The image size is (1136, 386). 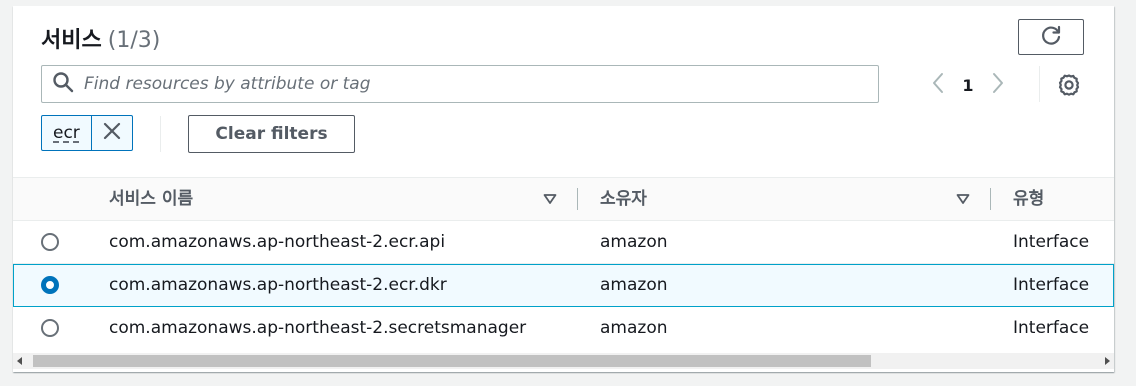 What do you see at coordinates (134, 40) in the screenshot?
I see `selection-count: (1/3)` at bounding box center [134, 40].